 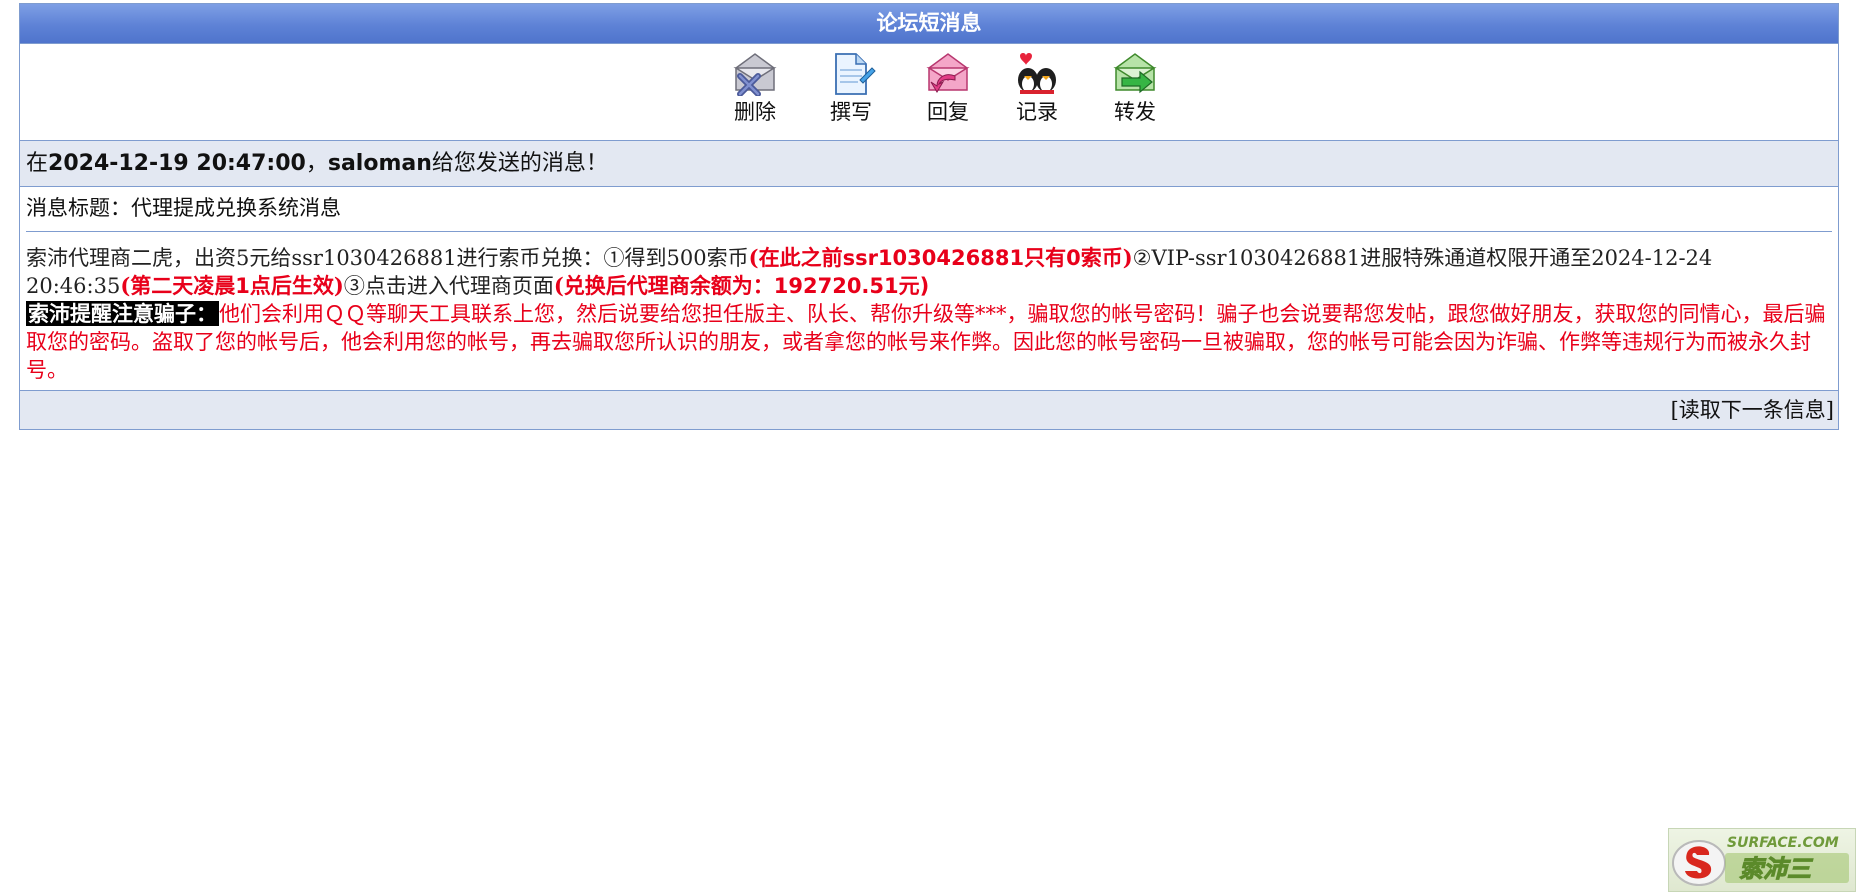 I want to click on forward-button: 转发, so click(x=1135, y=88).